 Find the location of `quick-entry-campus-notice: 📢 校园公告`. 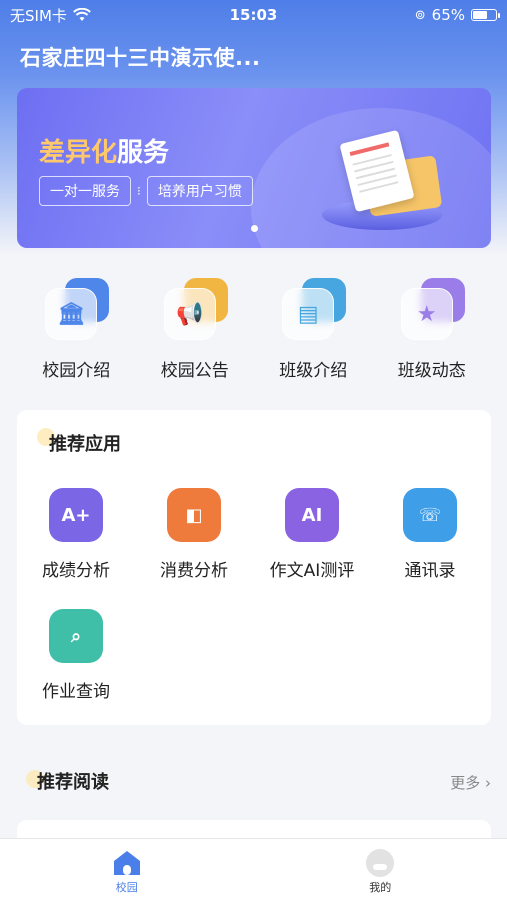

quick-entry-campus-notice: 📢 校园公告 is located at coordinates (195, 329).